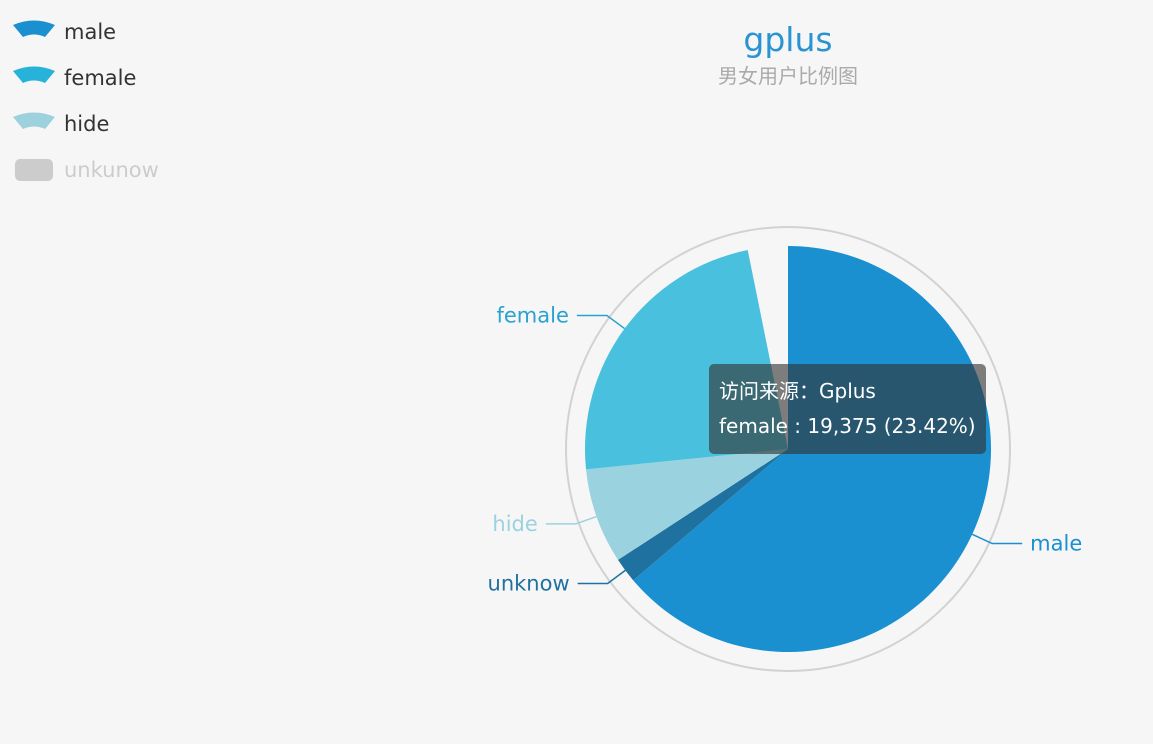 This screenshot has width=1153, height=744. Describe the element at coordinates (601, 322) in the screenshot. I see `label-line-female` at that location.